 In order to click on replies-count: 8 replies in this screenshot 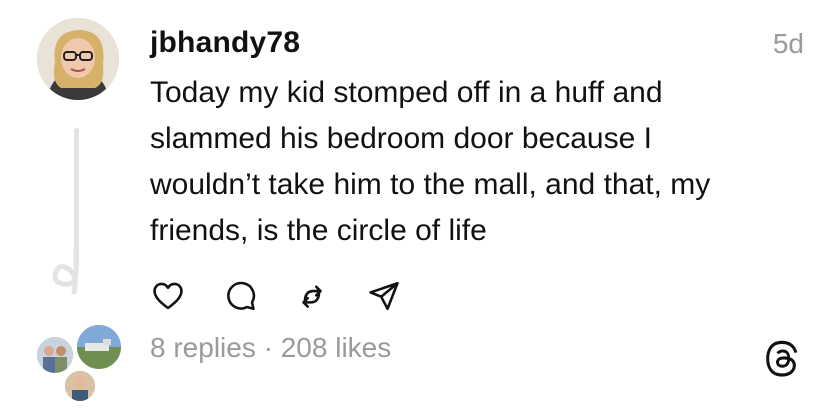, I will do `click(203, 347)`.